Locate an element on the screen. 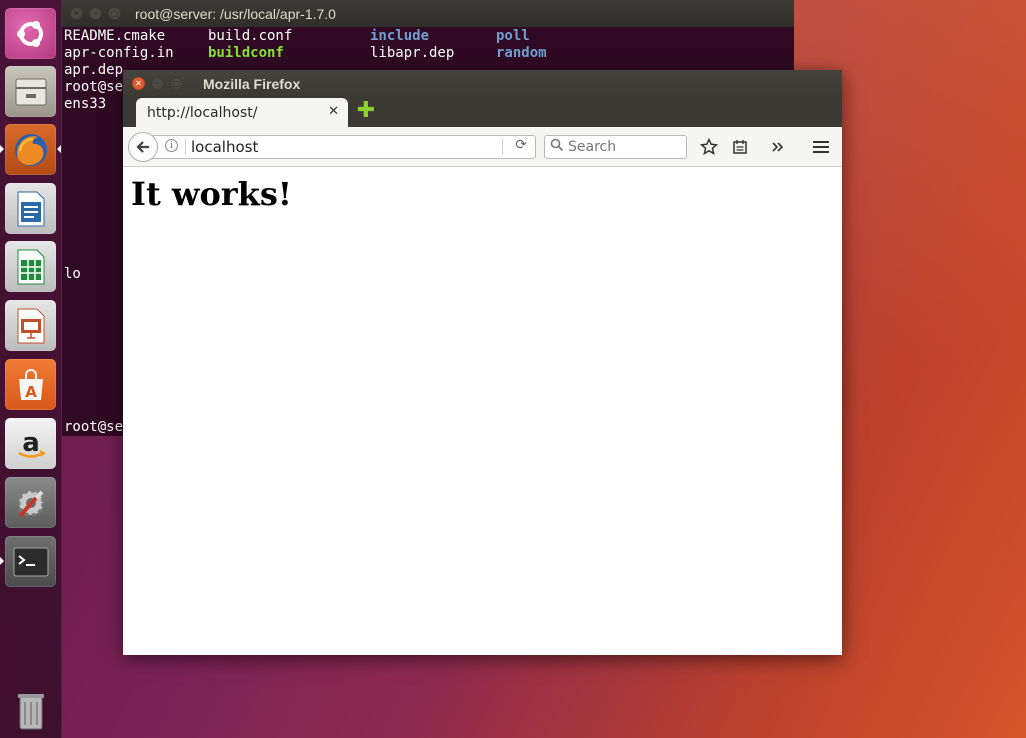  file-entry: apr.dep is located at coordinates (94, 70).